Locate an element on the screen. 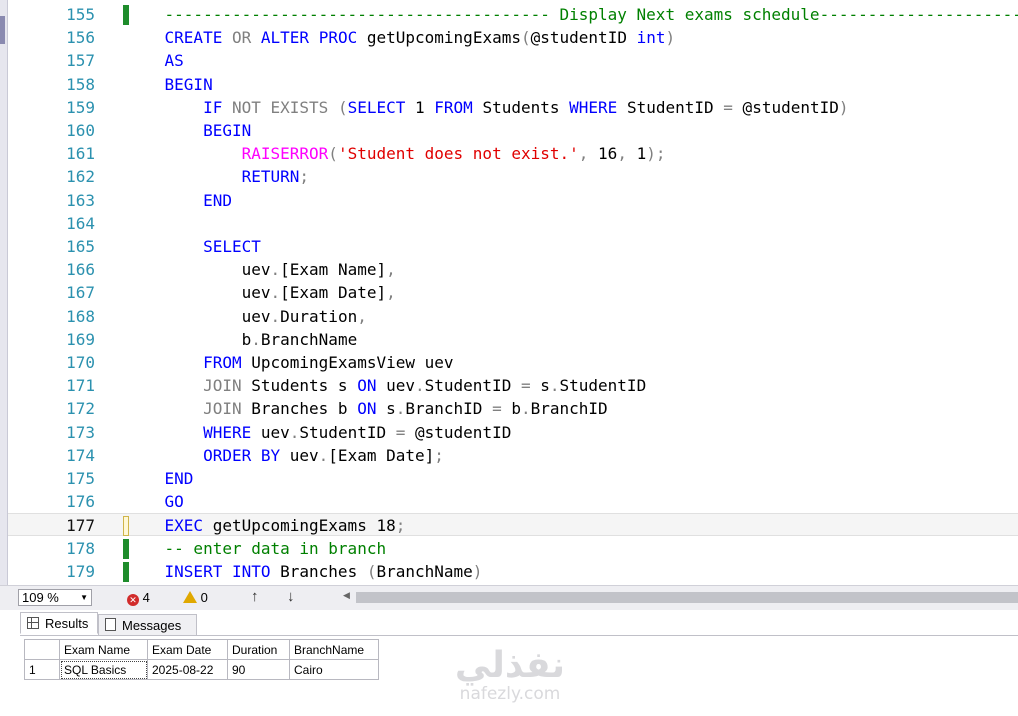  table-cell: SQL Basics is located at coordinates (103, 669).